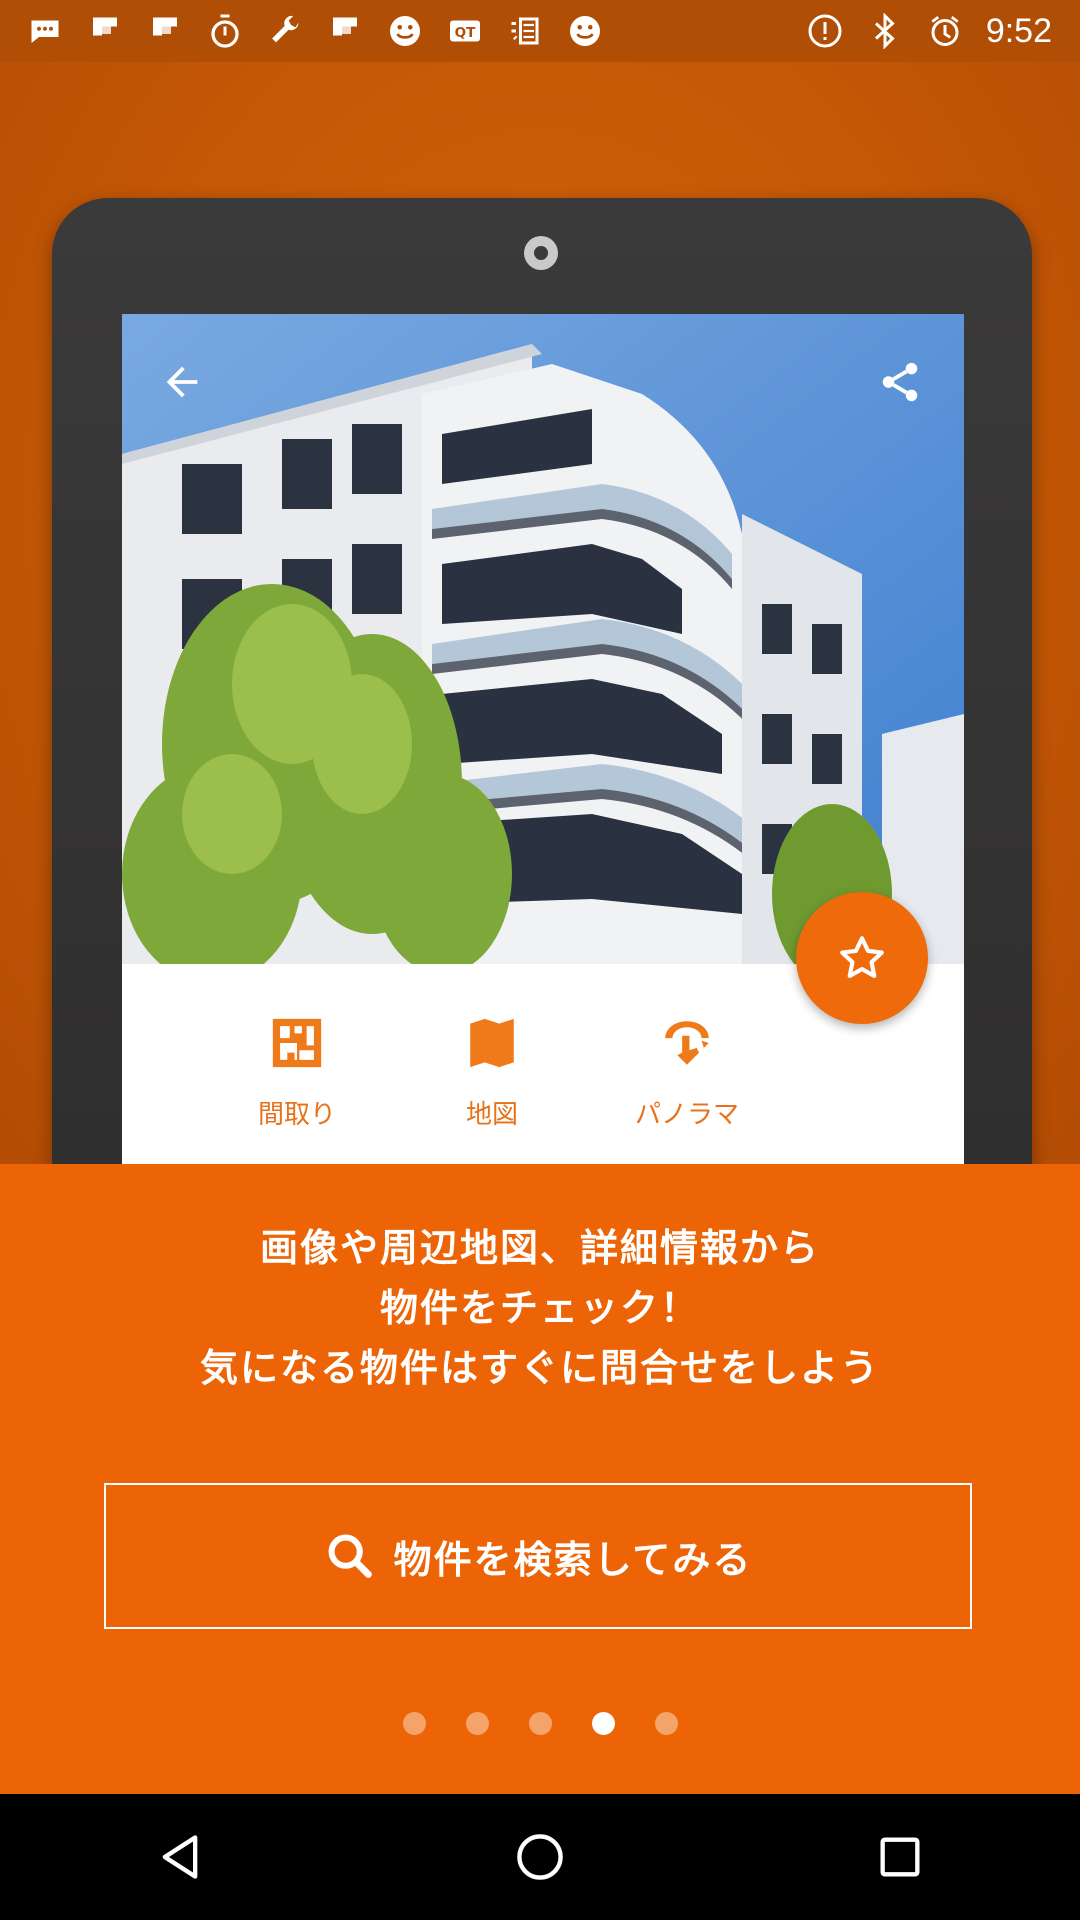 This screenshot has width=1080, height=1920. What do you see at coordinates (885, 31) in the screenshot?
I see `bluetooth-icon` at bounding box center [885, 31].